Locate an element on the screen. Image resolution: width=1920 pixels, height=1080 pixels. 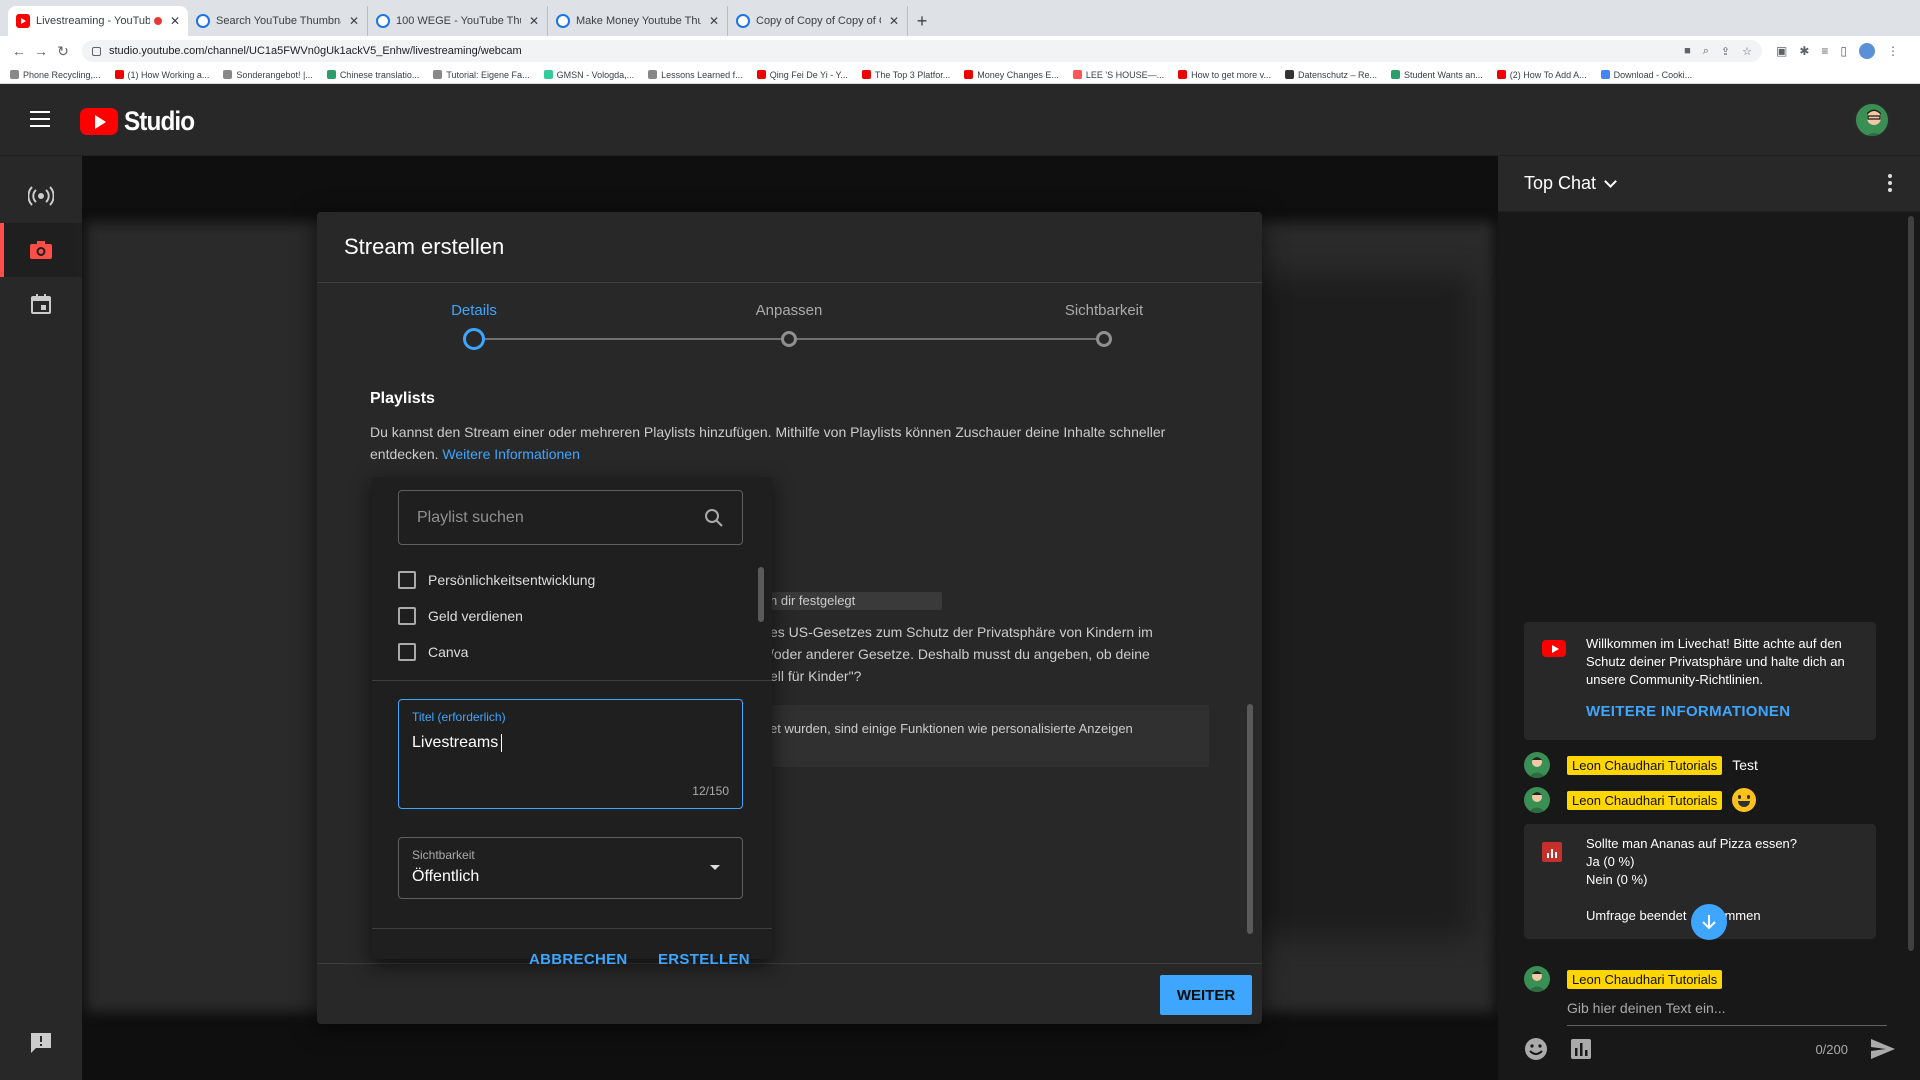
puzzle-icon: ✱ is located at coordinates (1804, 51).